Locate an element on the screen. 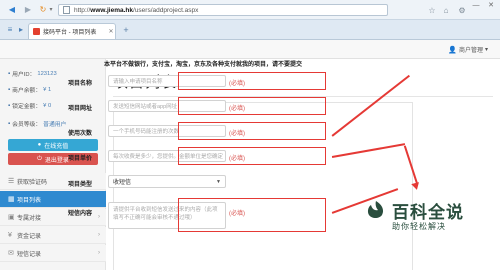 Image resolution: width=500 pixels, height=270 pixels. unit-price-label: 项目单价 is located at coordinates (80, 159).